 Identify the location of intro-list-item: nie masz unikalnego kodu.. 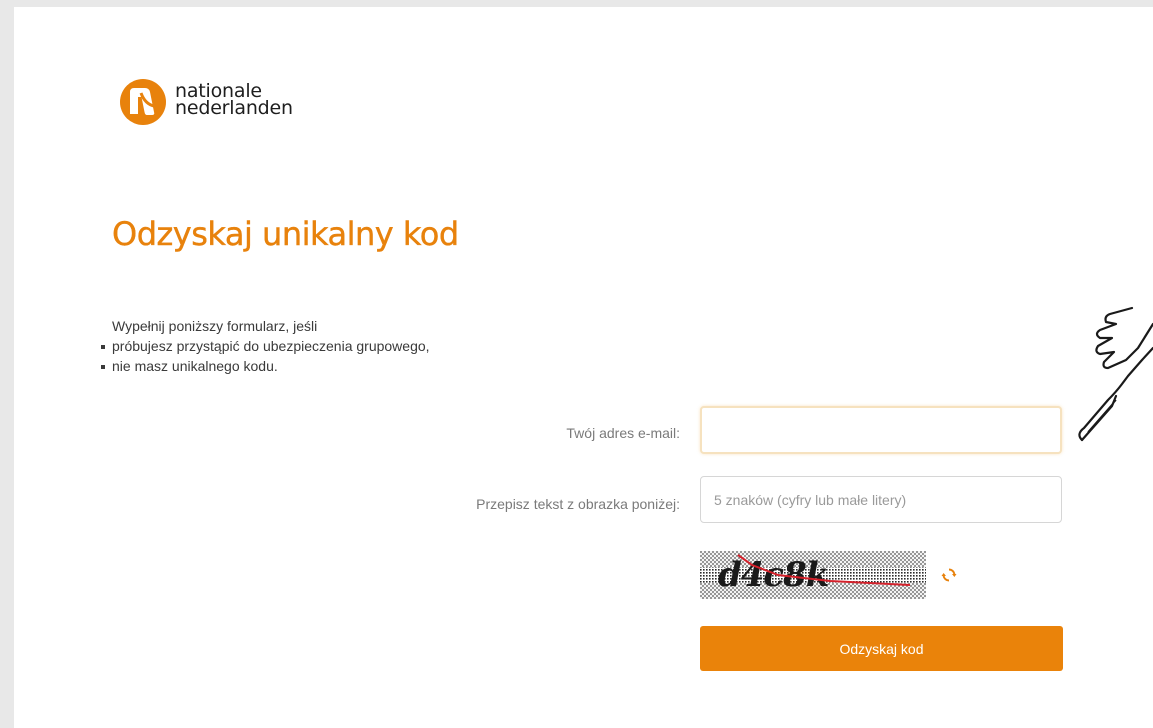
(264, 366).